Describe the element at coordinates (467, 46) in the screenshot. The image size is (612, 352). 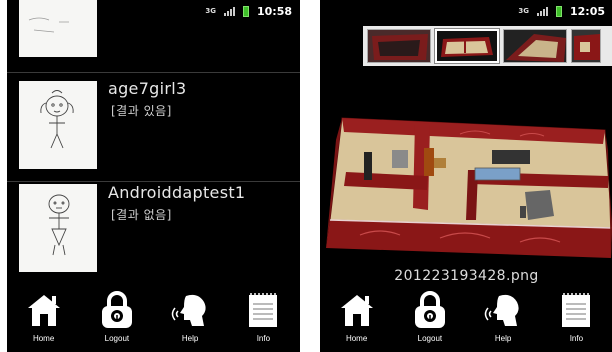
I see `room-thumbnail-selected` at that location.